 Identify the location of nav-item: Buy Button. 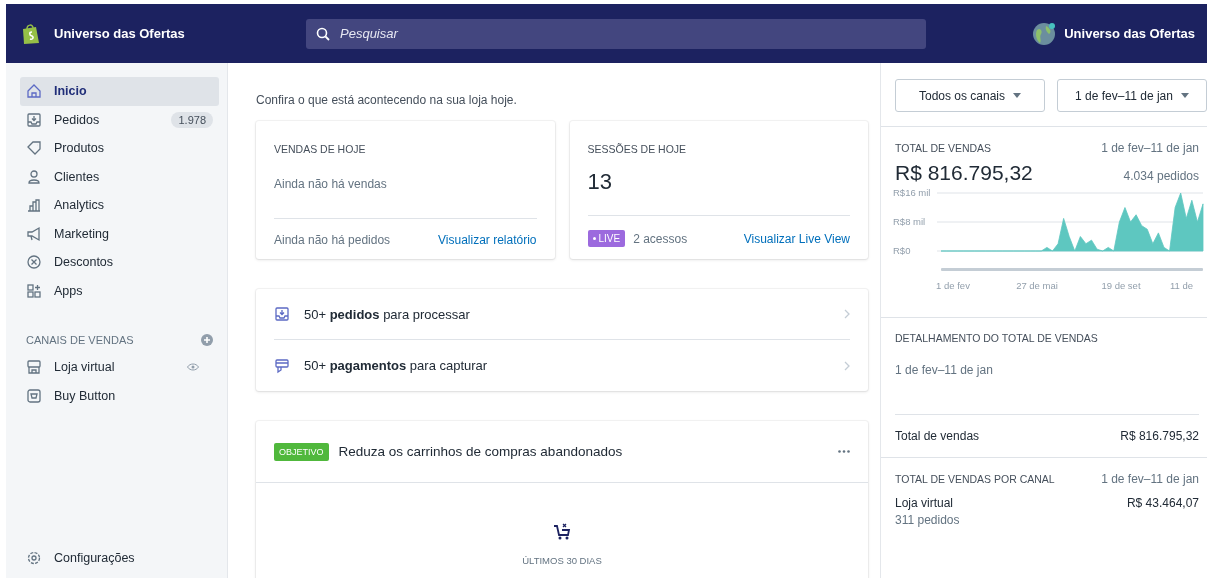
(119, 395).